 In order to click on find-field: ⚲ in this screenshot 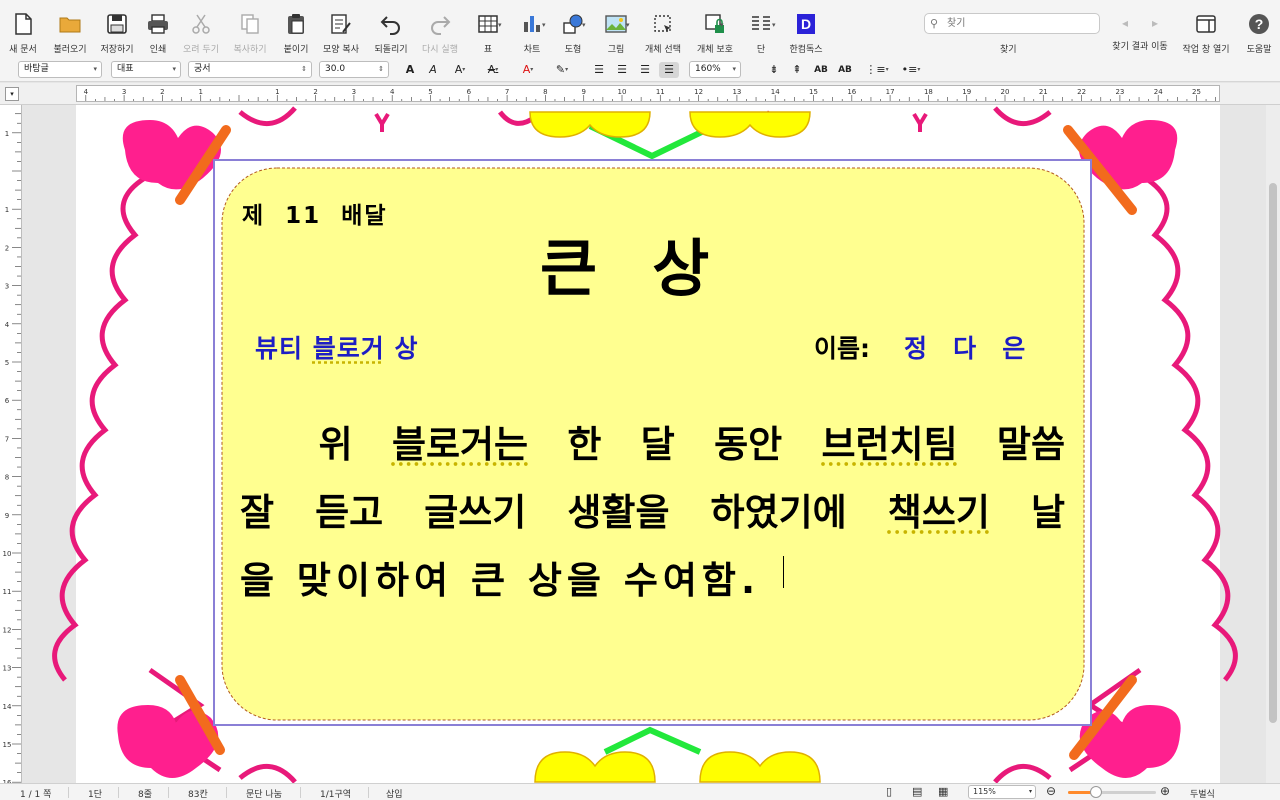, I will do `click(1012, 23)`.